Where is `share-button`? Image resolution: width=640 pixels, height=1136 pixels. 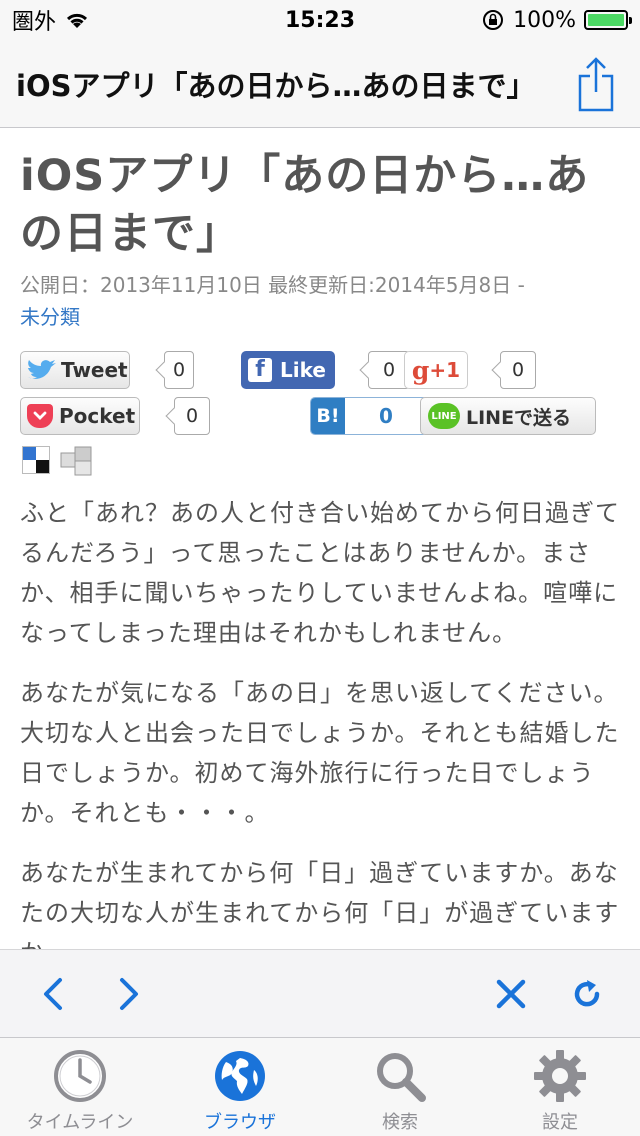 share-button is located at coordinates (596, 84).